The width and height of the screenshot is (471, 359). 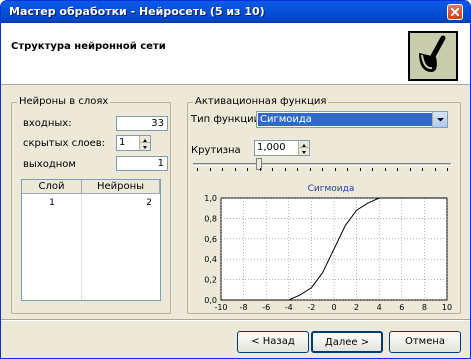 I want to click on function-type-select: Сигмоида, so click(x=352, y=119).